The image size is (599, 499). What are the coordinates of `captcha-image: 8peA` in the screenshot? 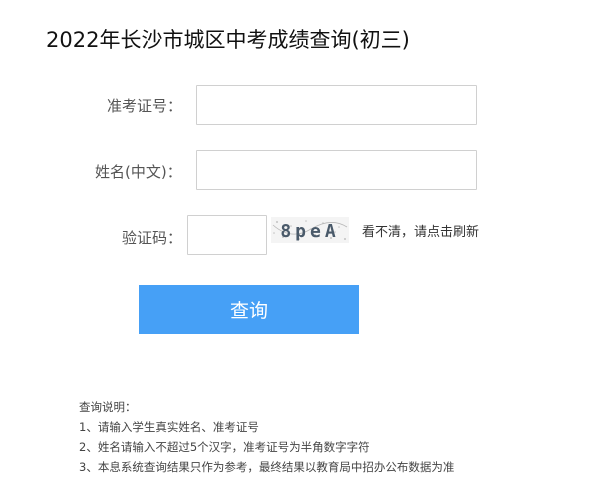 It's located at (310, 230).